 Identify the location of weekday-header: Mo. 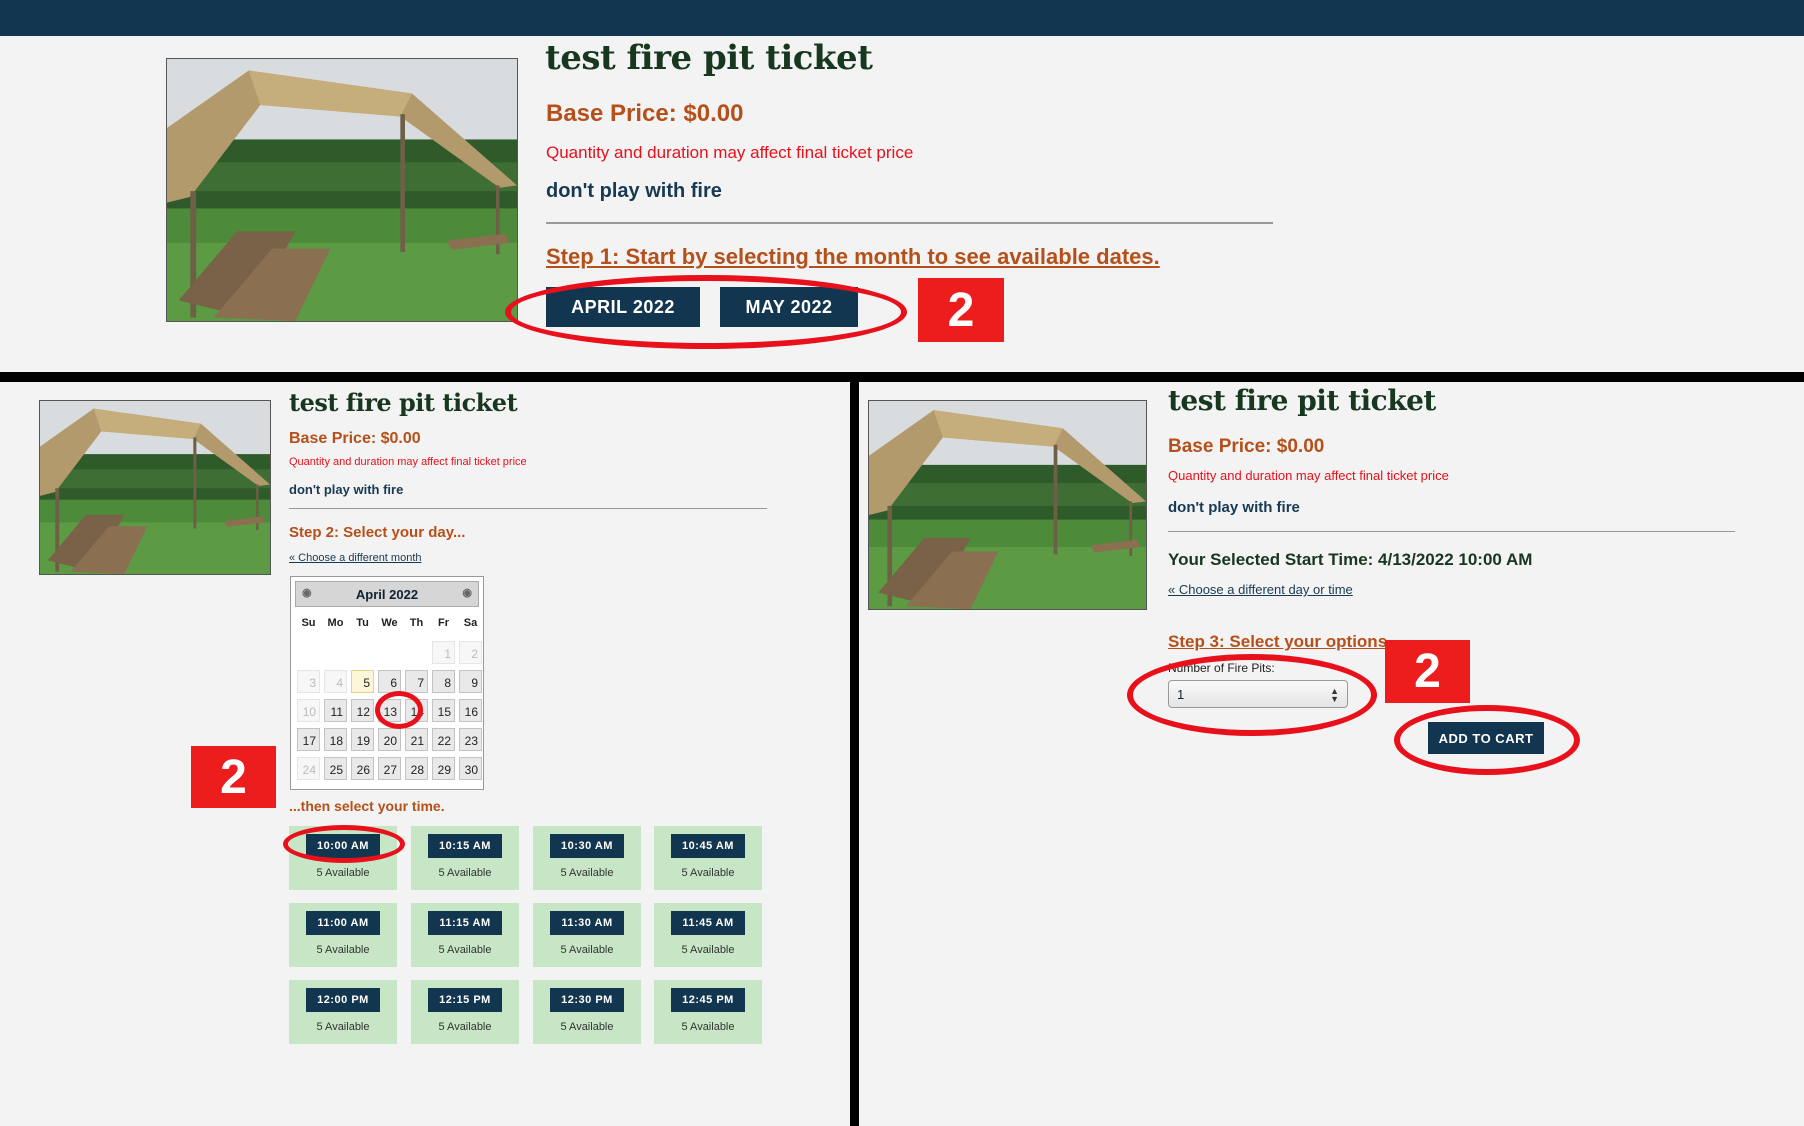
(335, 623).